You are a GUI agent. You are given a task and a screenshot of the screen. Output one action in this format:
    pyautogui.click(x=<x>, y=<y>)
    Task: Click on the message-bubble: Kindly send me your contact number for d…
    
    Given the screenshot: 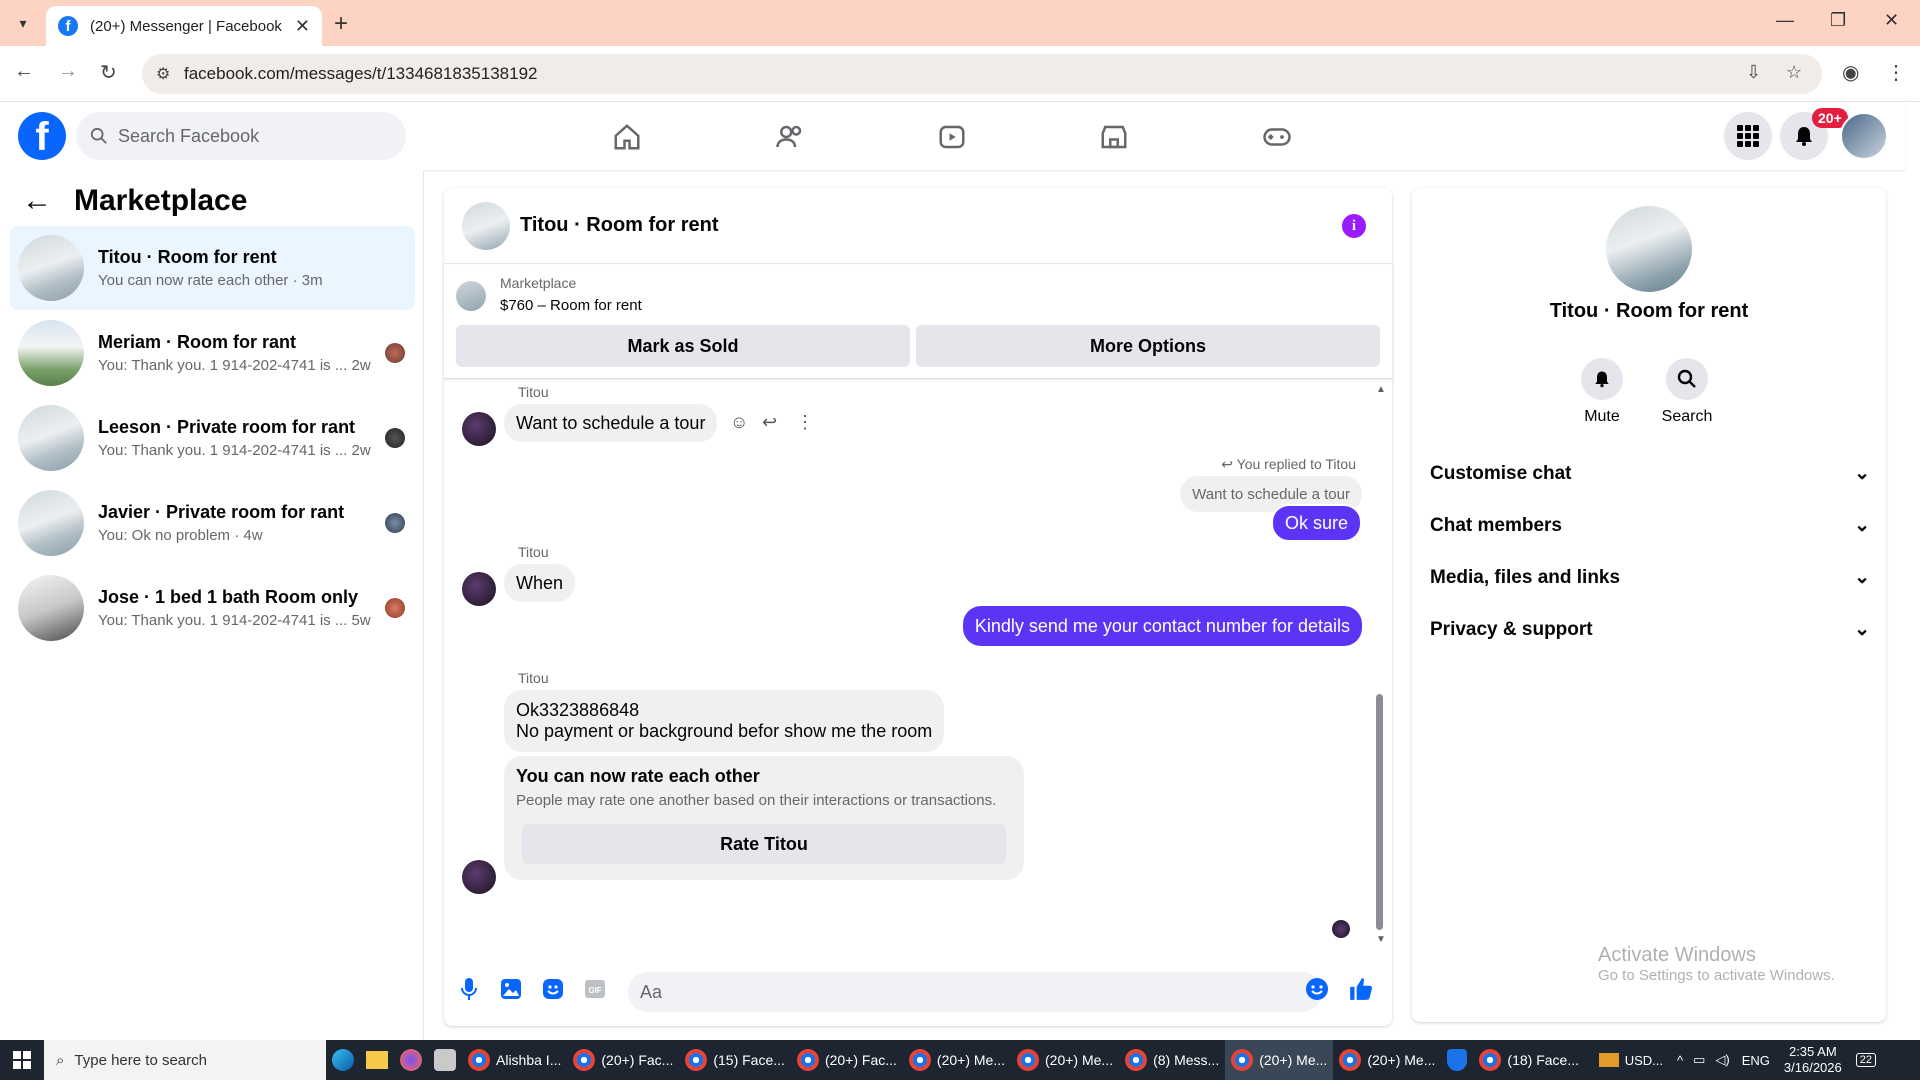 What is the action you would take?
    pyautogui.click(x=1162, y=626)
    